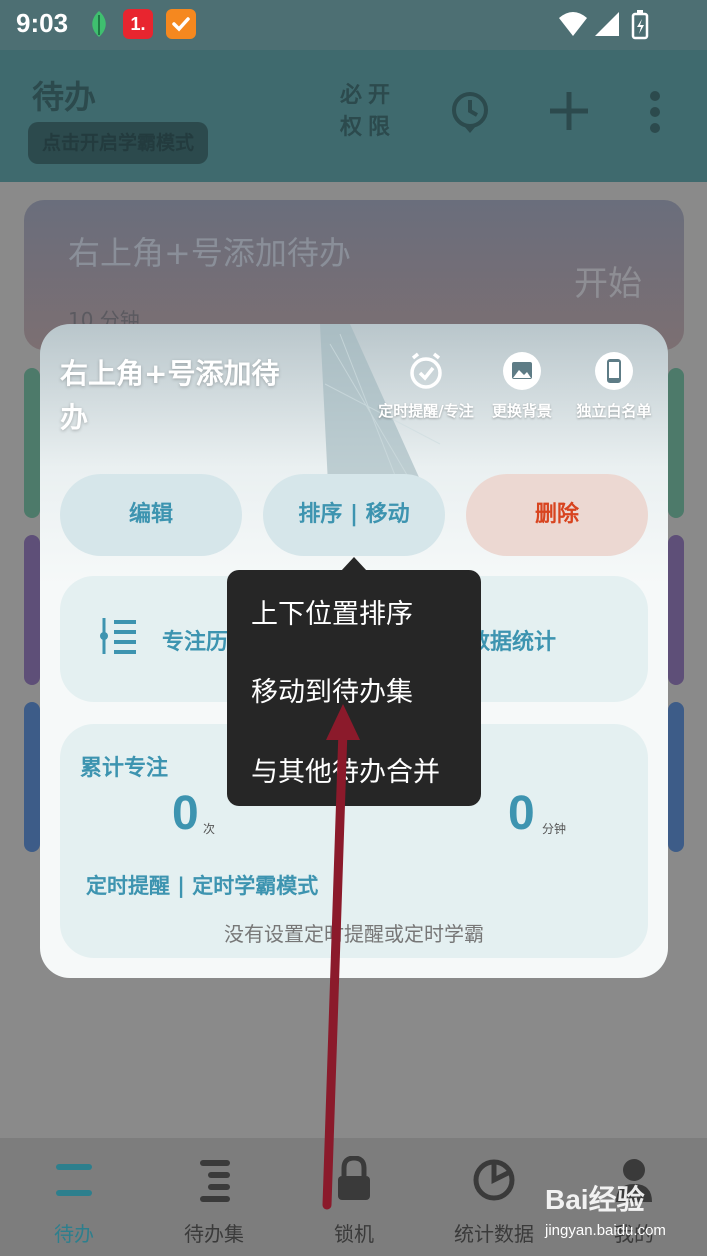 This screenshot has width=707, height=1256. What do you see at coordinates (74, 1234) in the screenshot?
I see `nav-todo-label: 待办` at bounding box center [74, 1234].